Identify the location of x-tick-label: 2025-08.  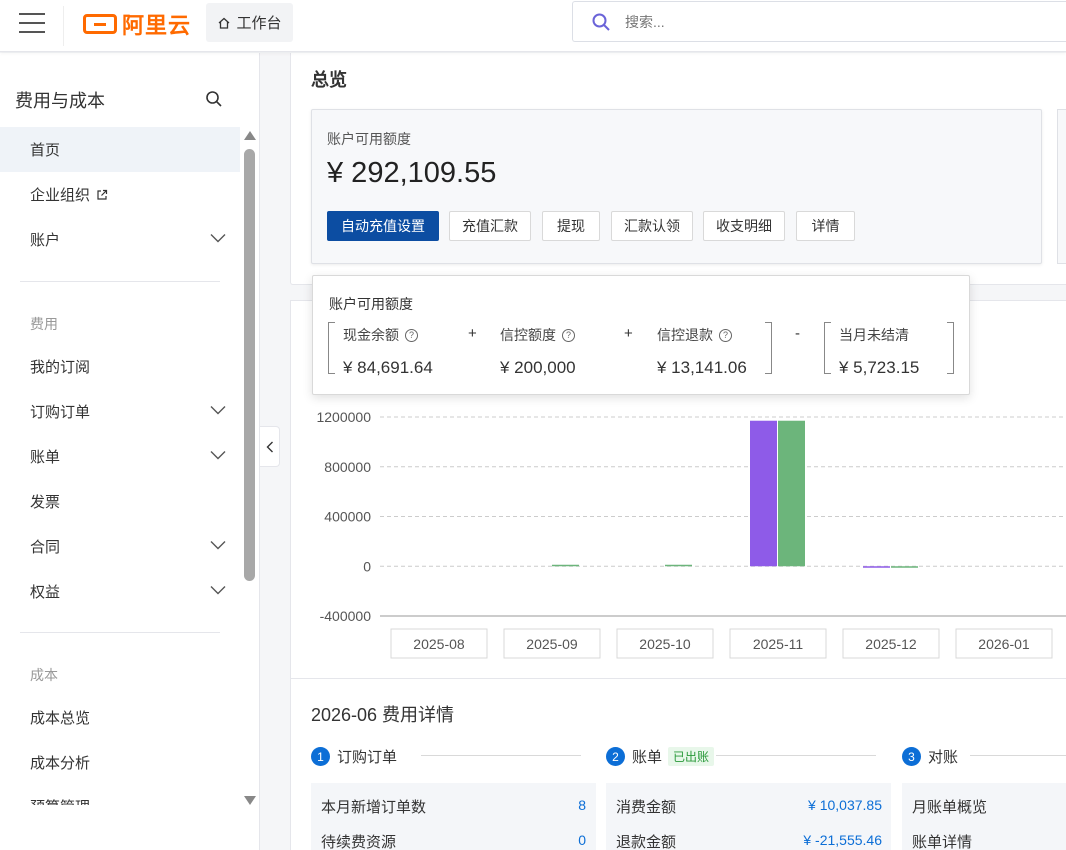
(439, 644).